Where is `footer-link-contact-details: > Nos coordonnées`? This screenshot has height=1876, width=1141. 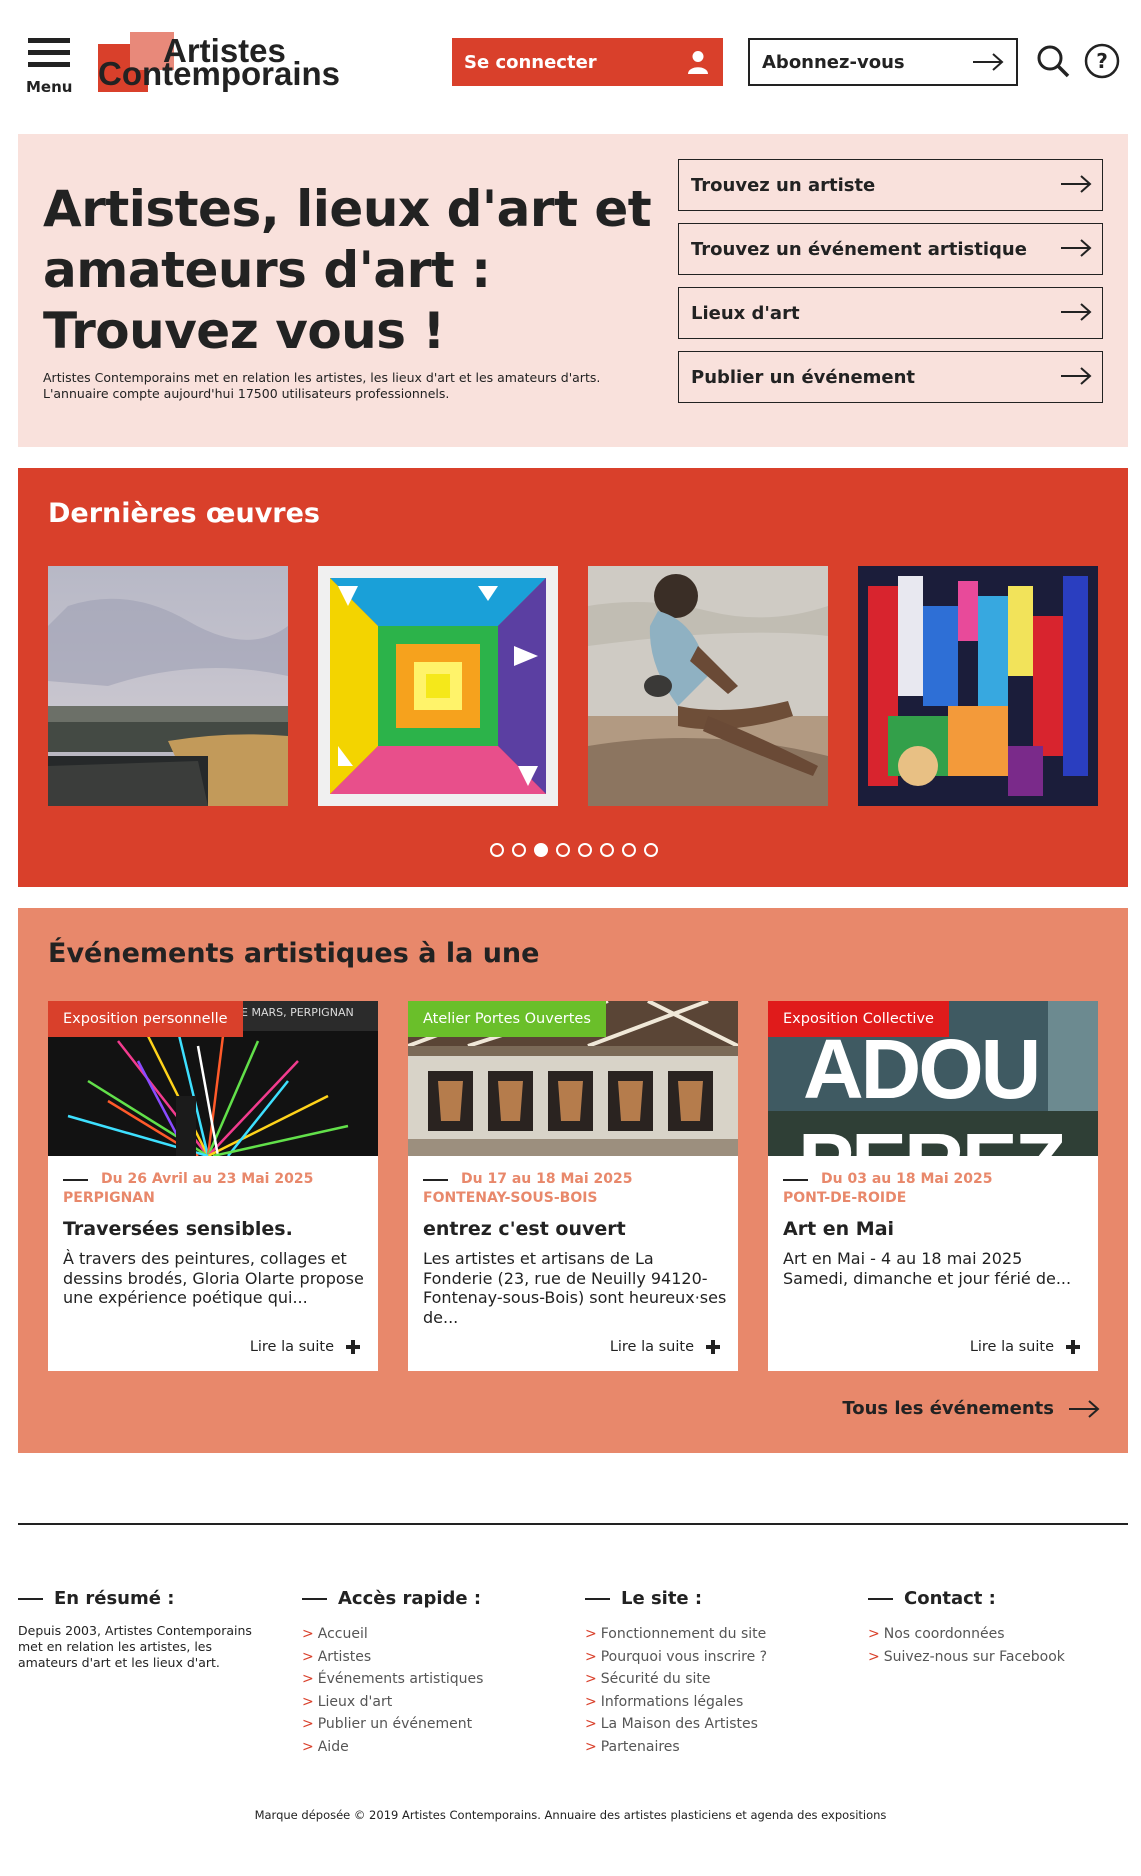
footer-link-contact-details: > Nos coordonnées is located at coordinates (998, 1634).